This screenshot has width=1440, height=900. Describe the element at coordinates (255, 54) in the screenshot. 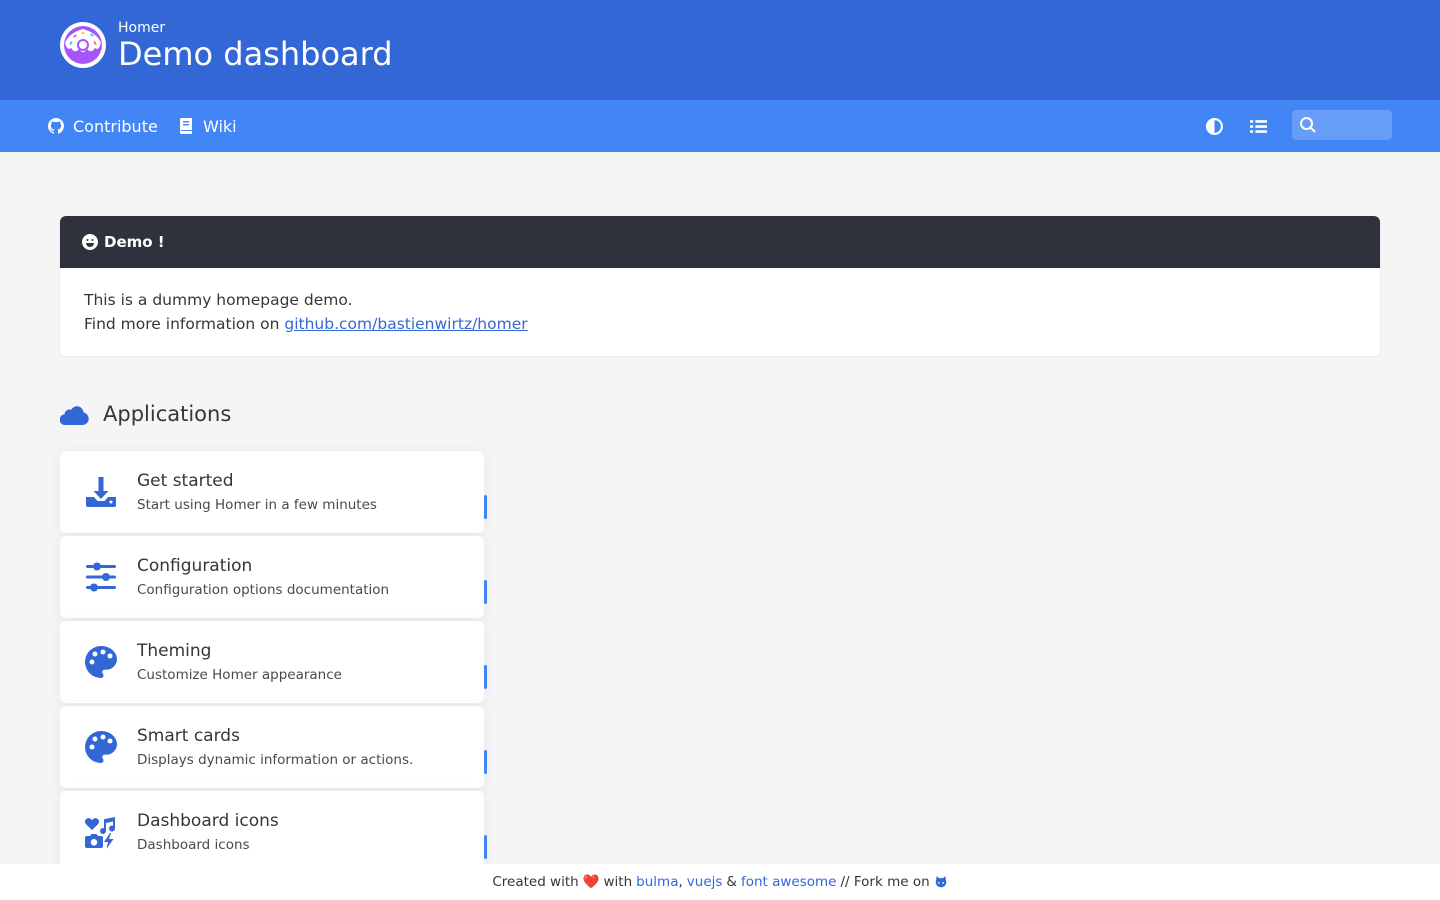

I see `page-title: Demo dashboard` at that location.